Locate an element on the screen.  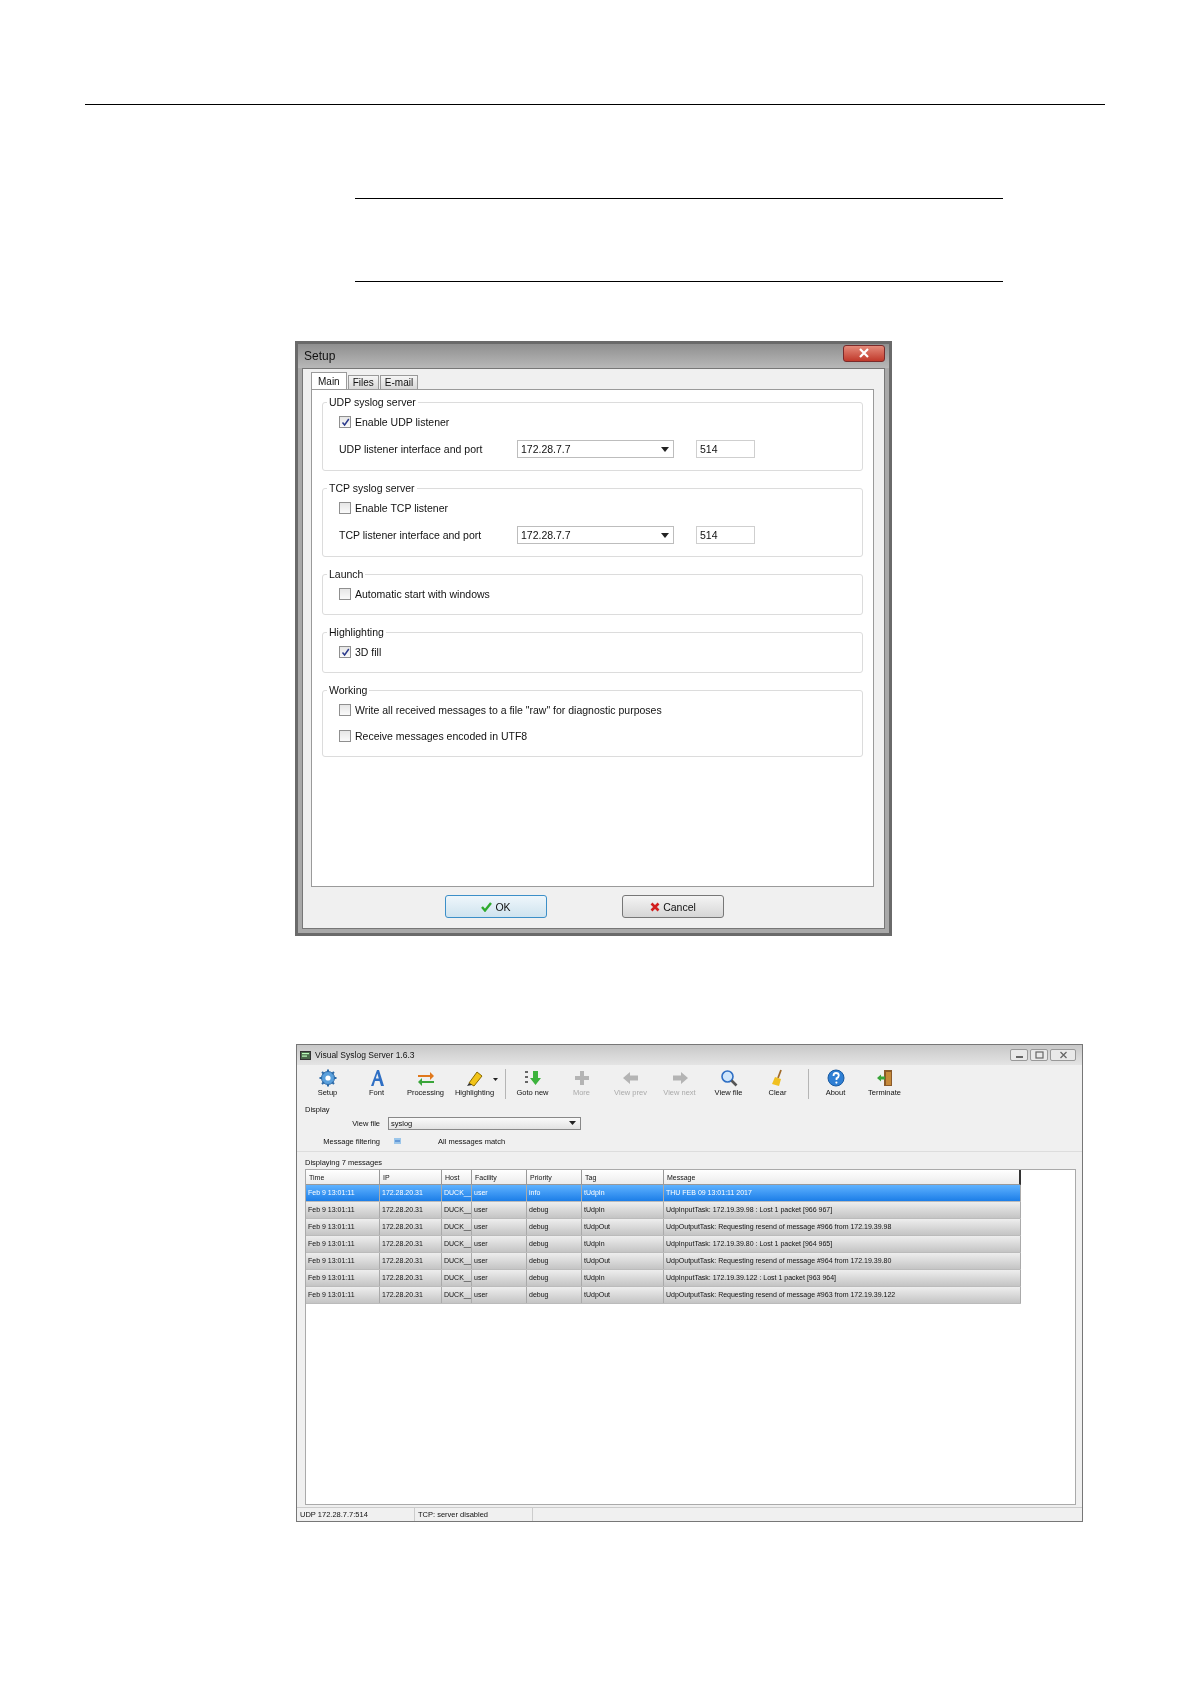
window-title: Visual Syslog Server 1.6.3 is located at coordinates (365, 1055).